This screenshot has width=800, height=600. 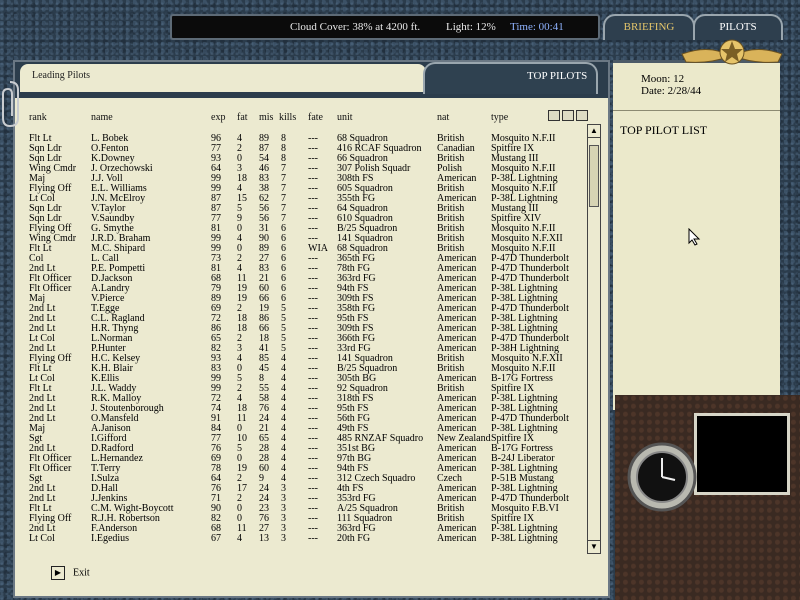 I want to click on column-header-name: name, so click(x=102, y=117).